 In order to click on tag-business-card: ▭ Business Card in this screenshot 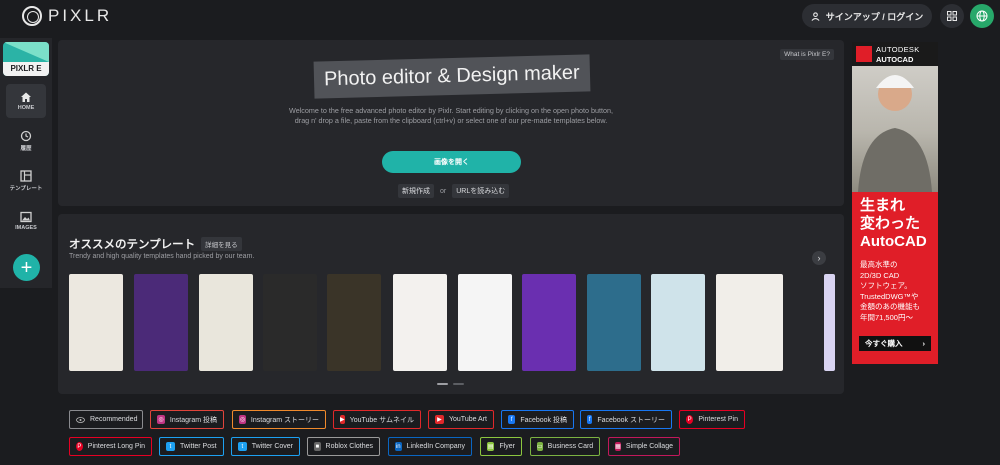, I will do `click(565, 446)`.